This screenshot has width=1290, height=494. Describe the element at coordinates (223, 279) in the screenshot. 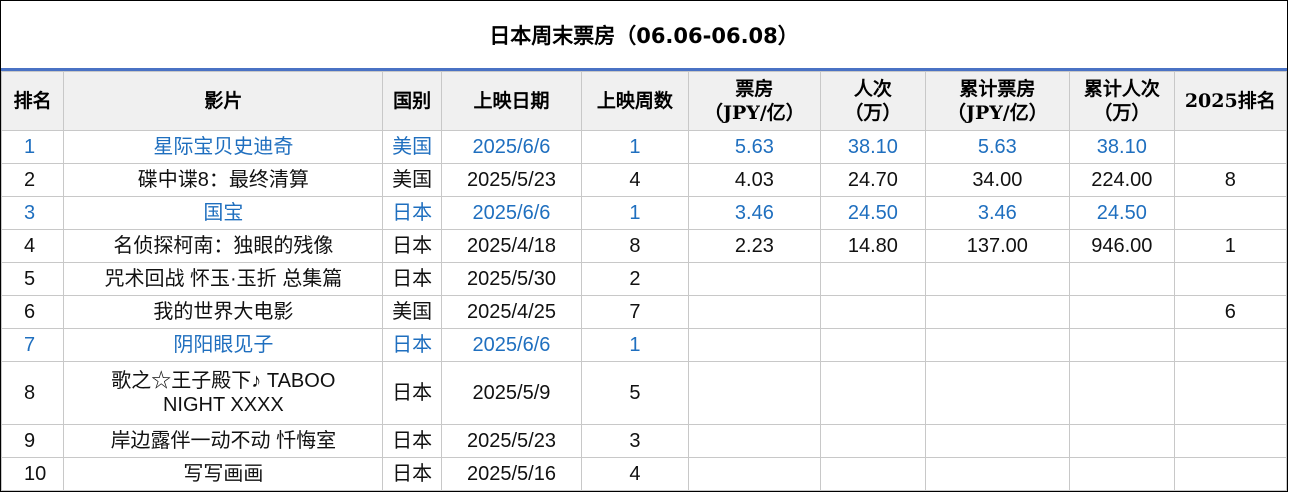

I see `film-cell: 咒术回战 怀玉·玉折 总集篇` at that location.